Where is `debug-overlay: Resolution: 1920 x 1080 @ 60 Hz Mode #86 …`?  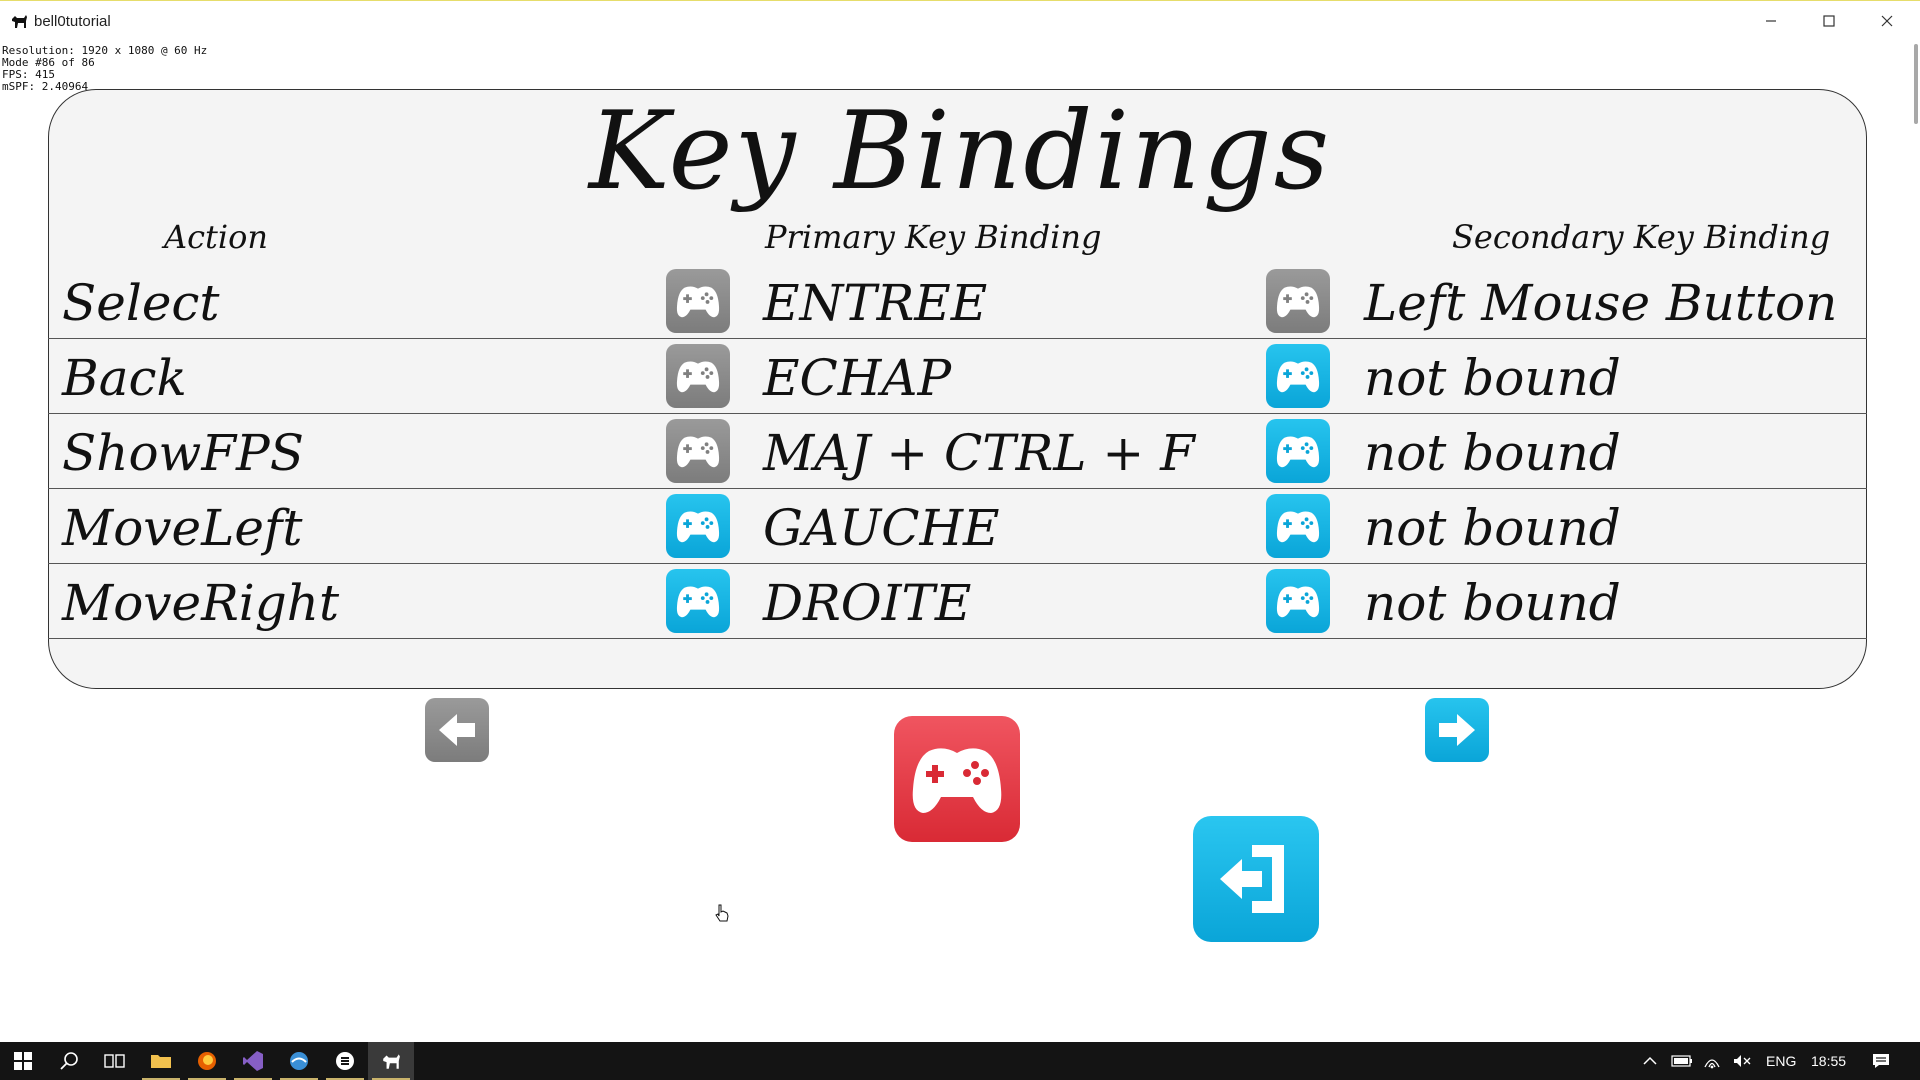 debug-overlay: Resolution: 1920 x 1080 @ 60 Hz Mode #86 … is located at coordinates (104, 69).